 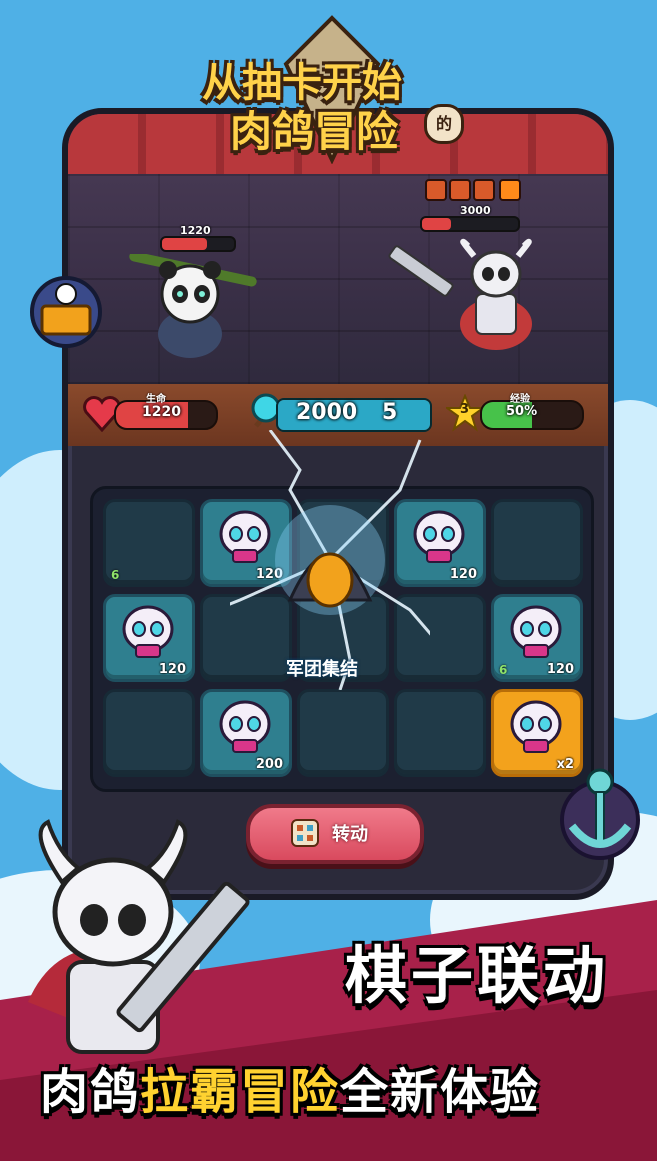 What do you see at coordinates (460, 294) in the screenshot?
I see `skeleton-enemy` at bounding box center [460, 294].